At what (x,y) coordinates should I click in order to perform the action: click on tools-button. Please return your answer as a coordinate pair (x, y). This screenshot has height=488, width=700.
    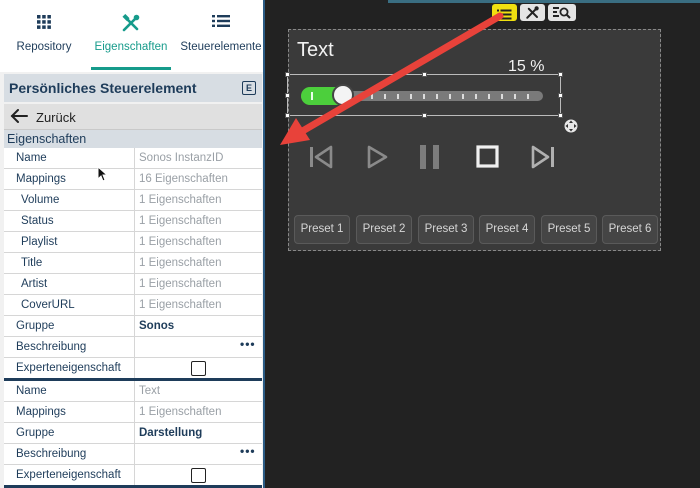
    Looking at the image, I should click on (532, 12).